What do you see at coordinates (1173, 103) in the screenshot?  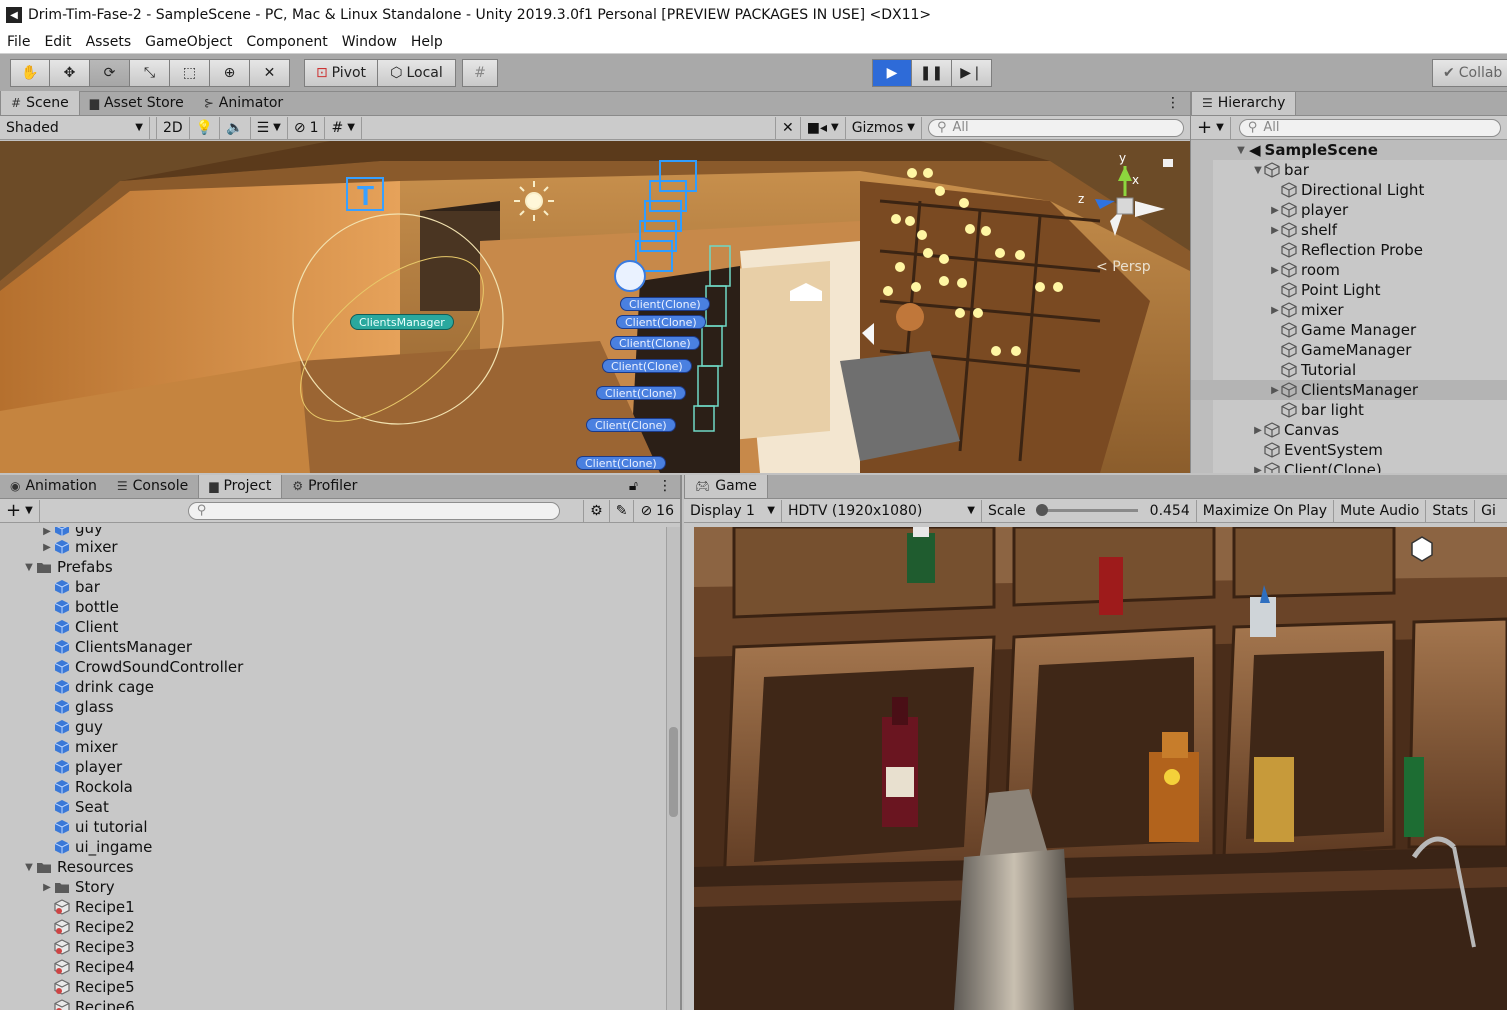 I see `scene-tab-menu: ⋮` at bounding box center [1173, 103].